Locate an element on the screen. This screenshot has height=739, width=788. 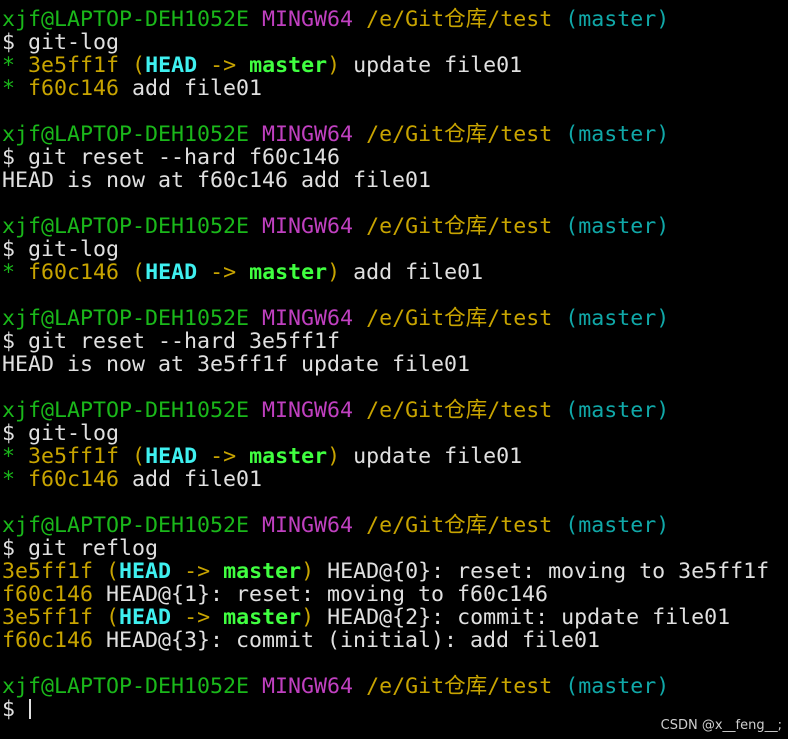
command-text: git reset --hard f60c146 is located at coordinates (184, 157).